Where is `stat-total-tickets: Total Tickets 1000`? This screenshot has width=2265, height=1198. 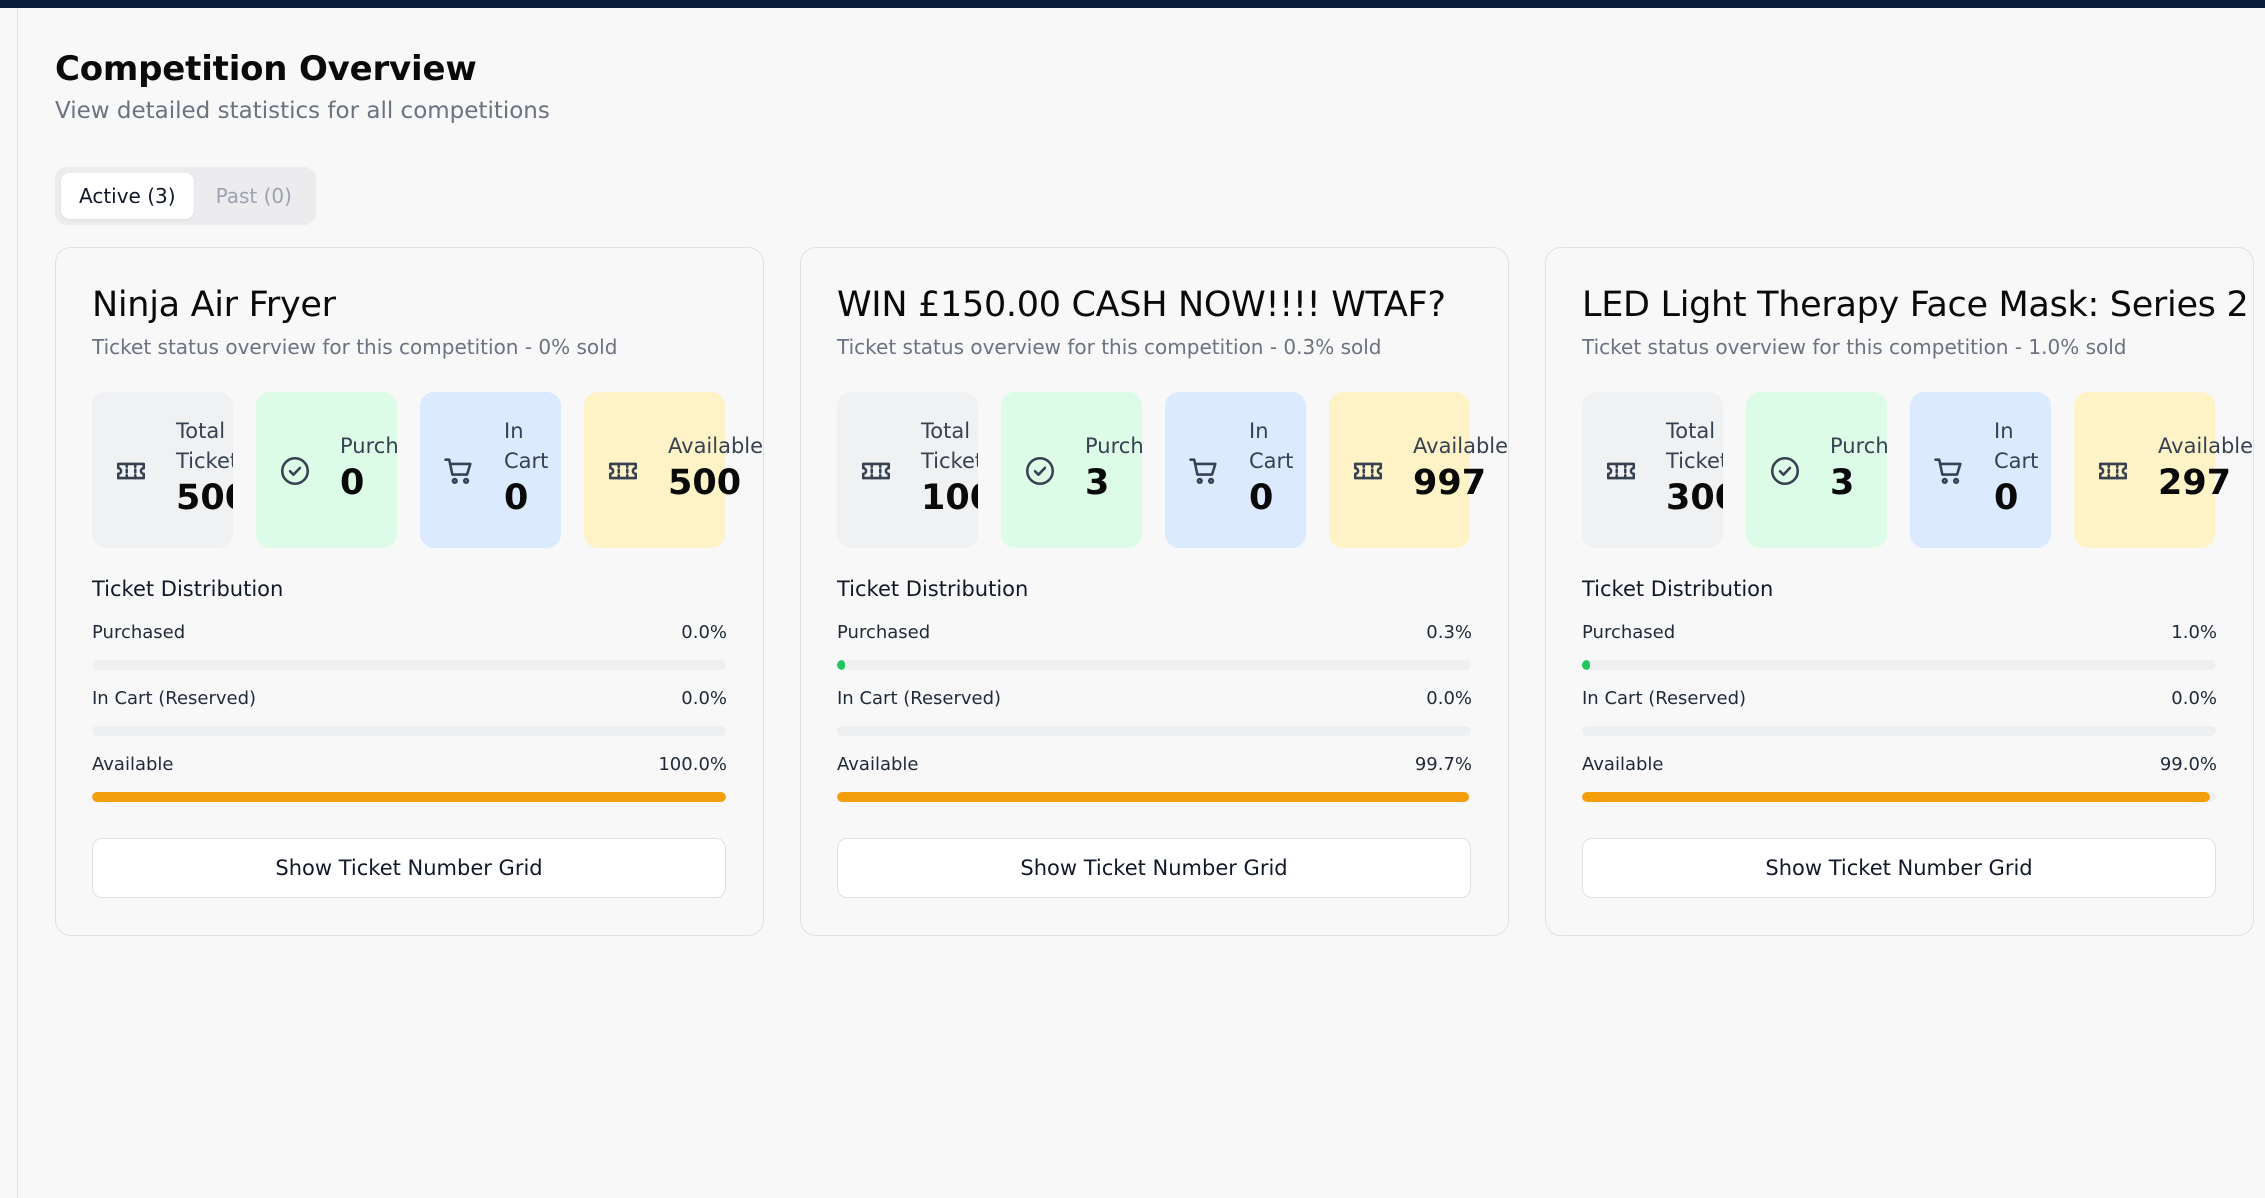
stat-total-tickets: Total Tickets 1000 is located at coordinates (907, 470).